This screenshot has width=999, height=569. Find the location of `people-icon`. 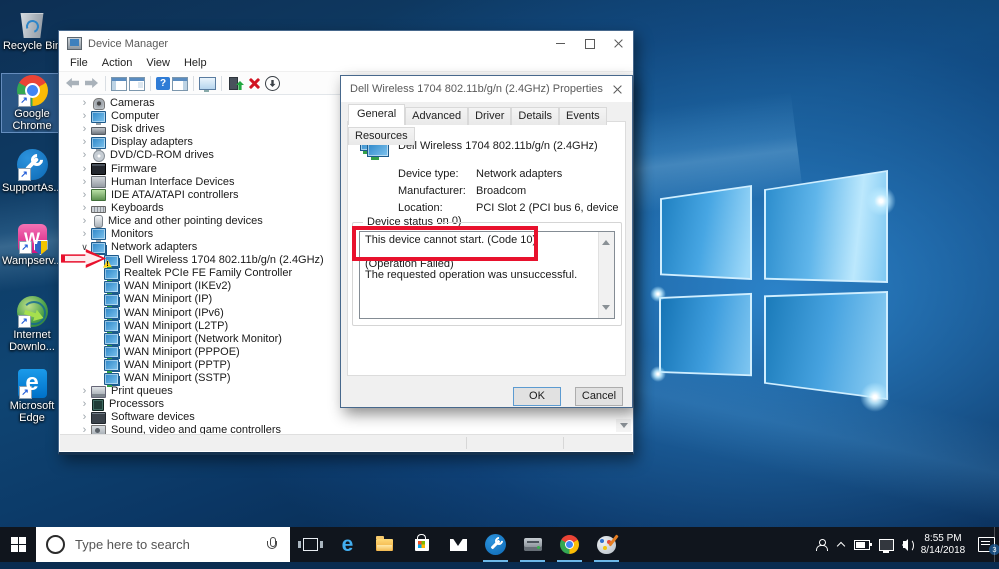

people-icon is located at coordinates (822, 544).